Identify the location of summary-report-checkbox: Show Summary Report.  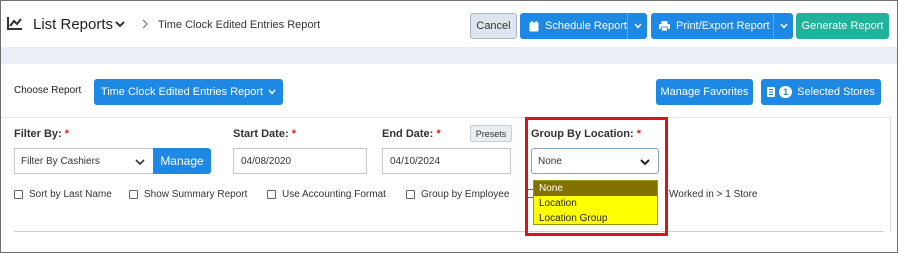
(188, 194).